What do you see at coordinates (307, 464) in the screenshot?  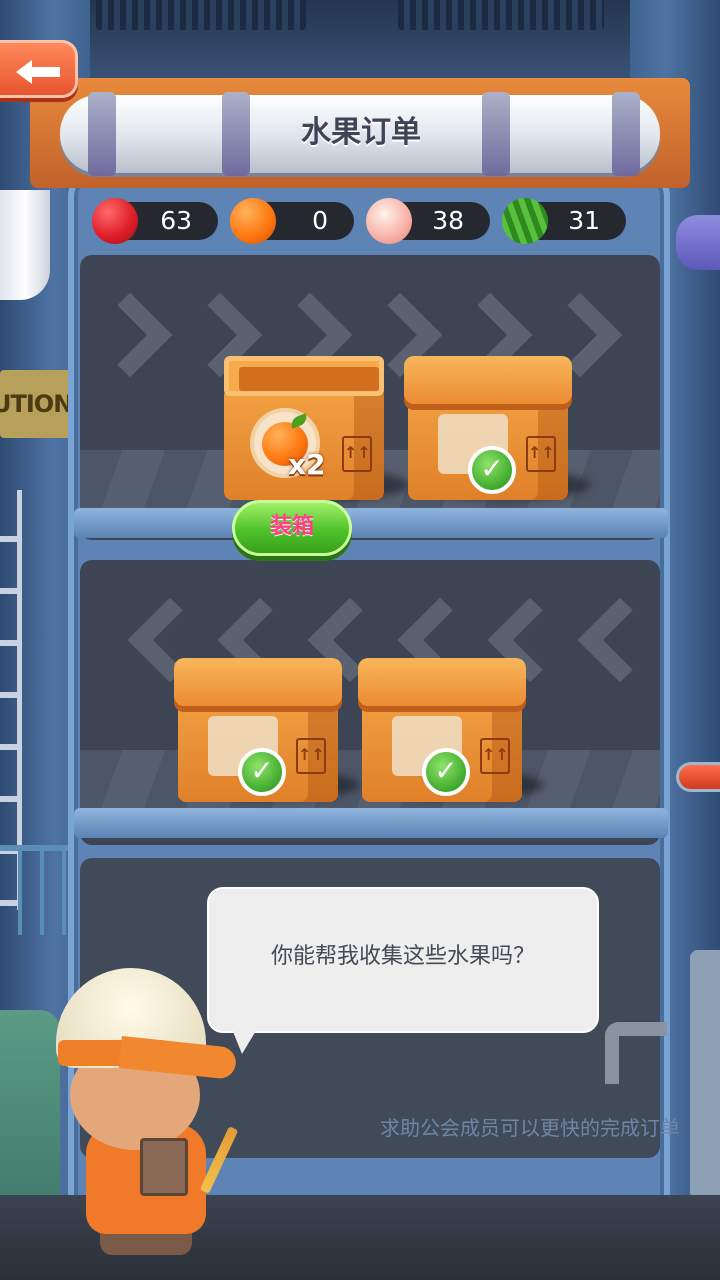 I see `order-quantity: x2` at bounding box center [307, 464].